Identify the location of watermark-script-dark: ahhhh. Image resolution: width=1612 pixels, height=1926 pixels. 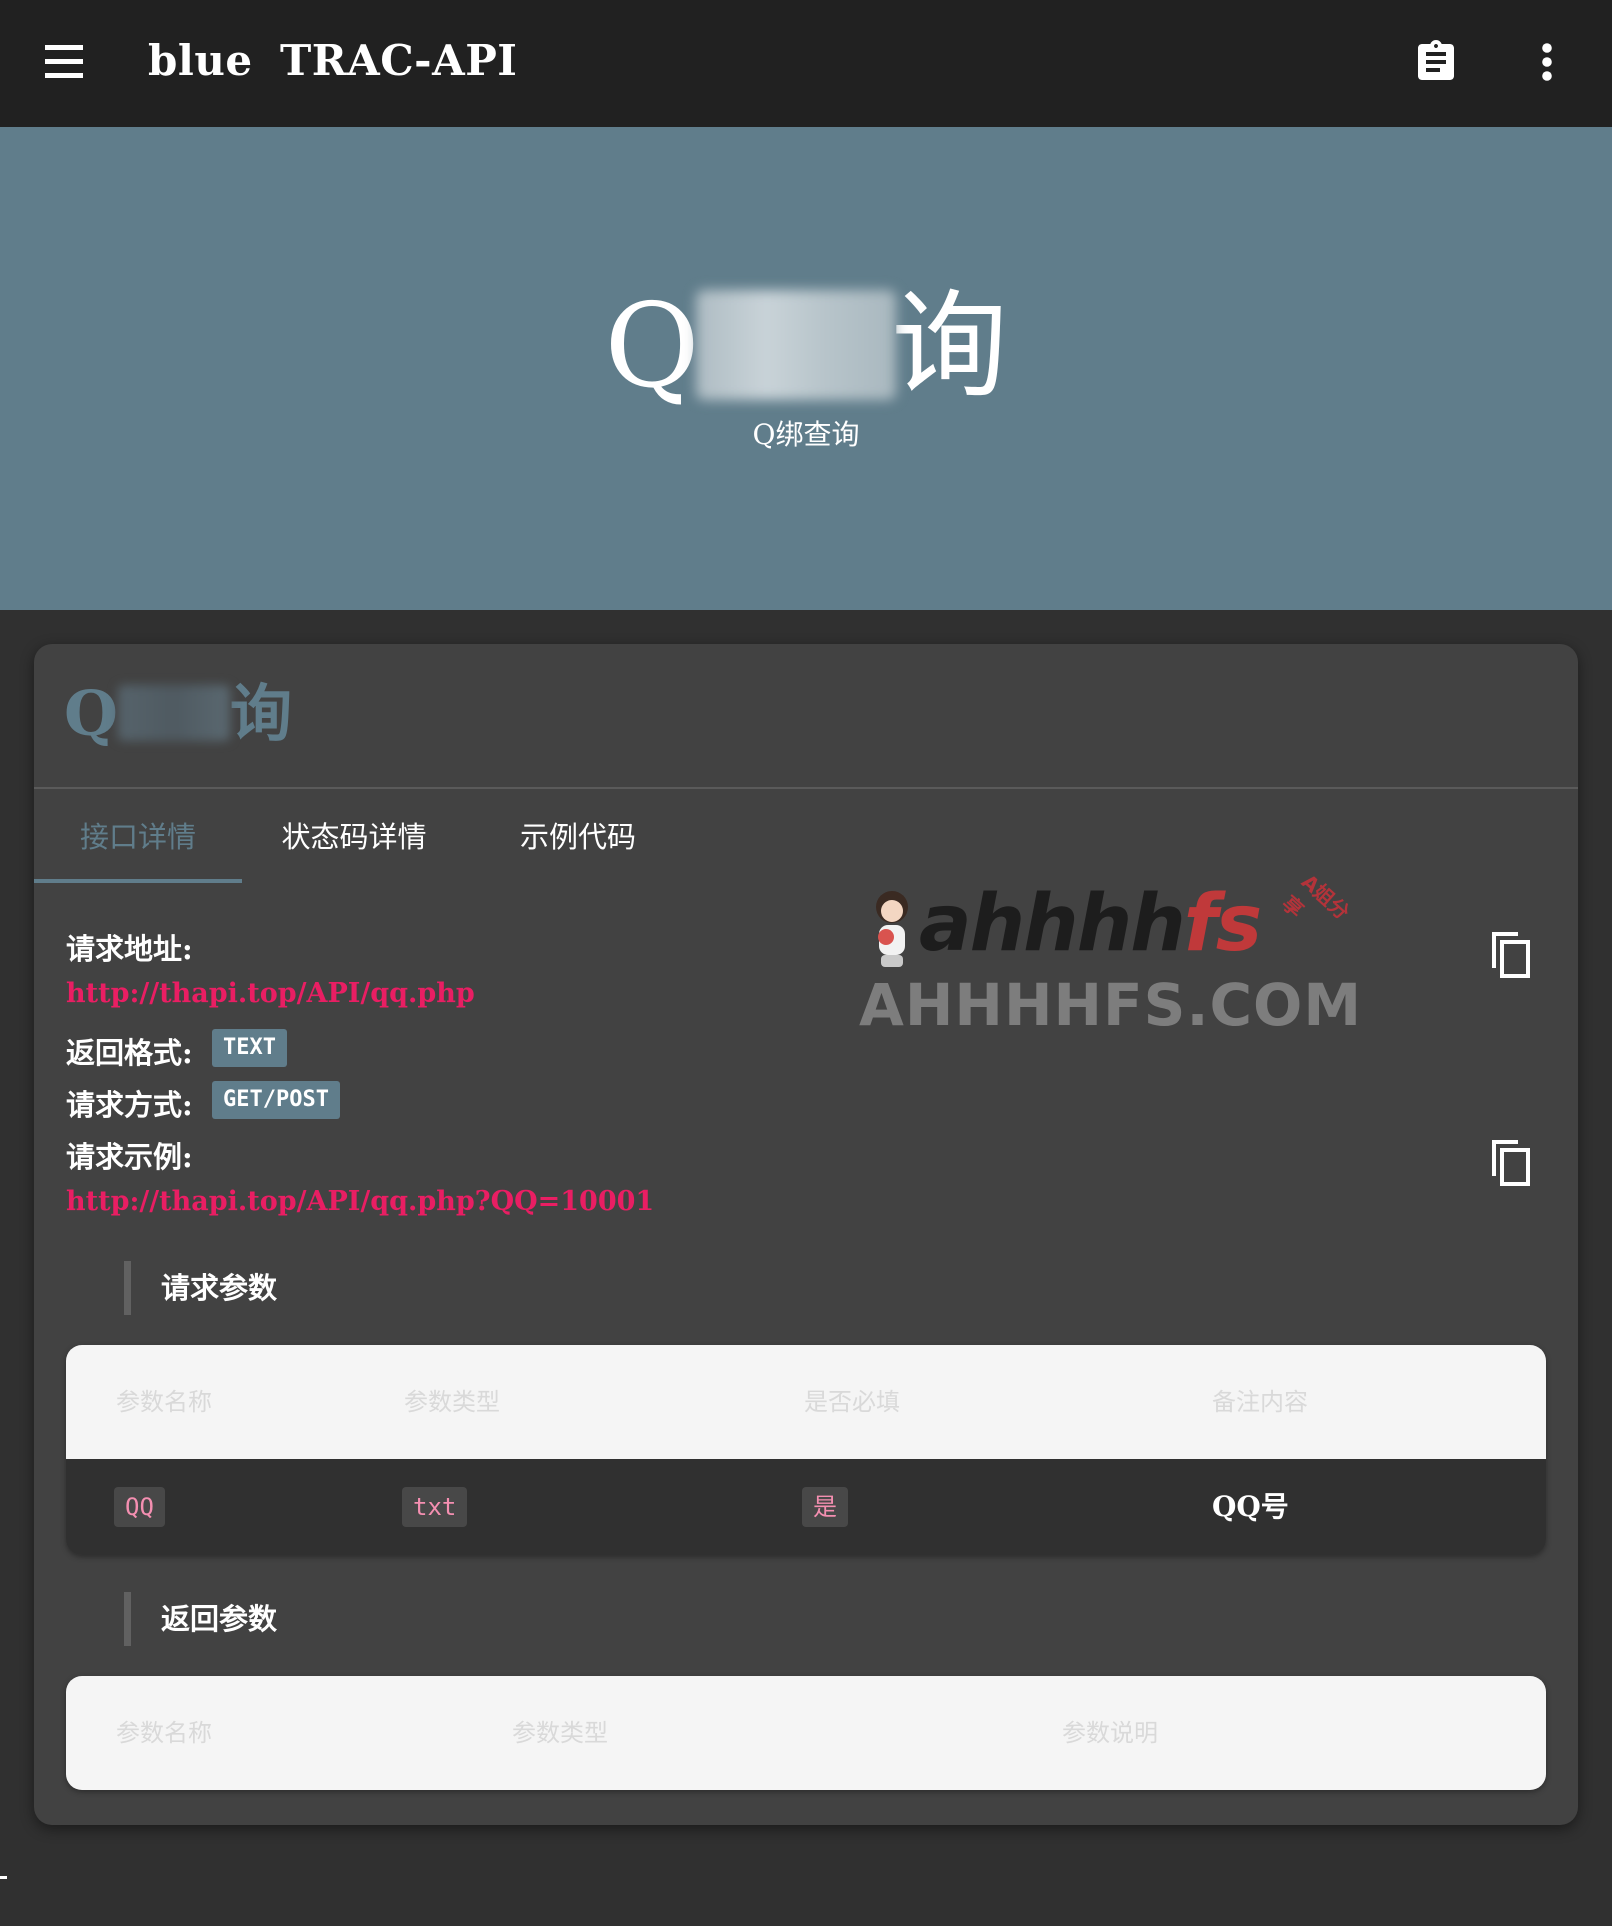
(1052, 924).